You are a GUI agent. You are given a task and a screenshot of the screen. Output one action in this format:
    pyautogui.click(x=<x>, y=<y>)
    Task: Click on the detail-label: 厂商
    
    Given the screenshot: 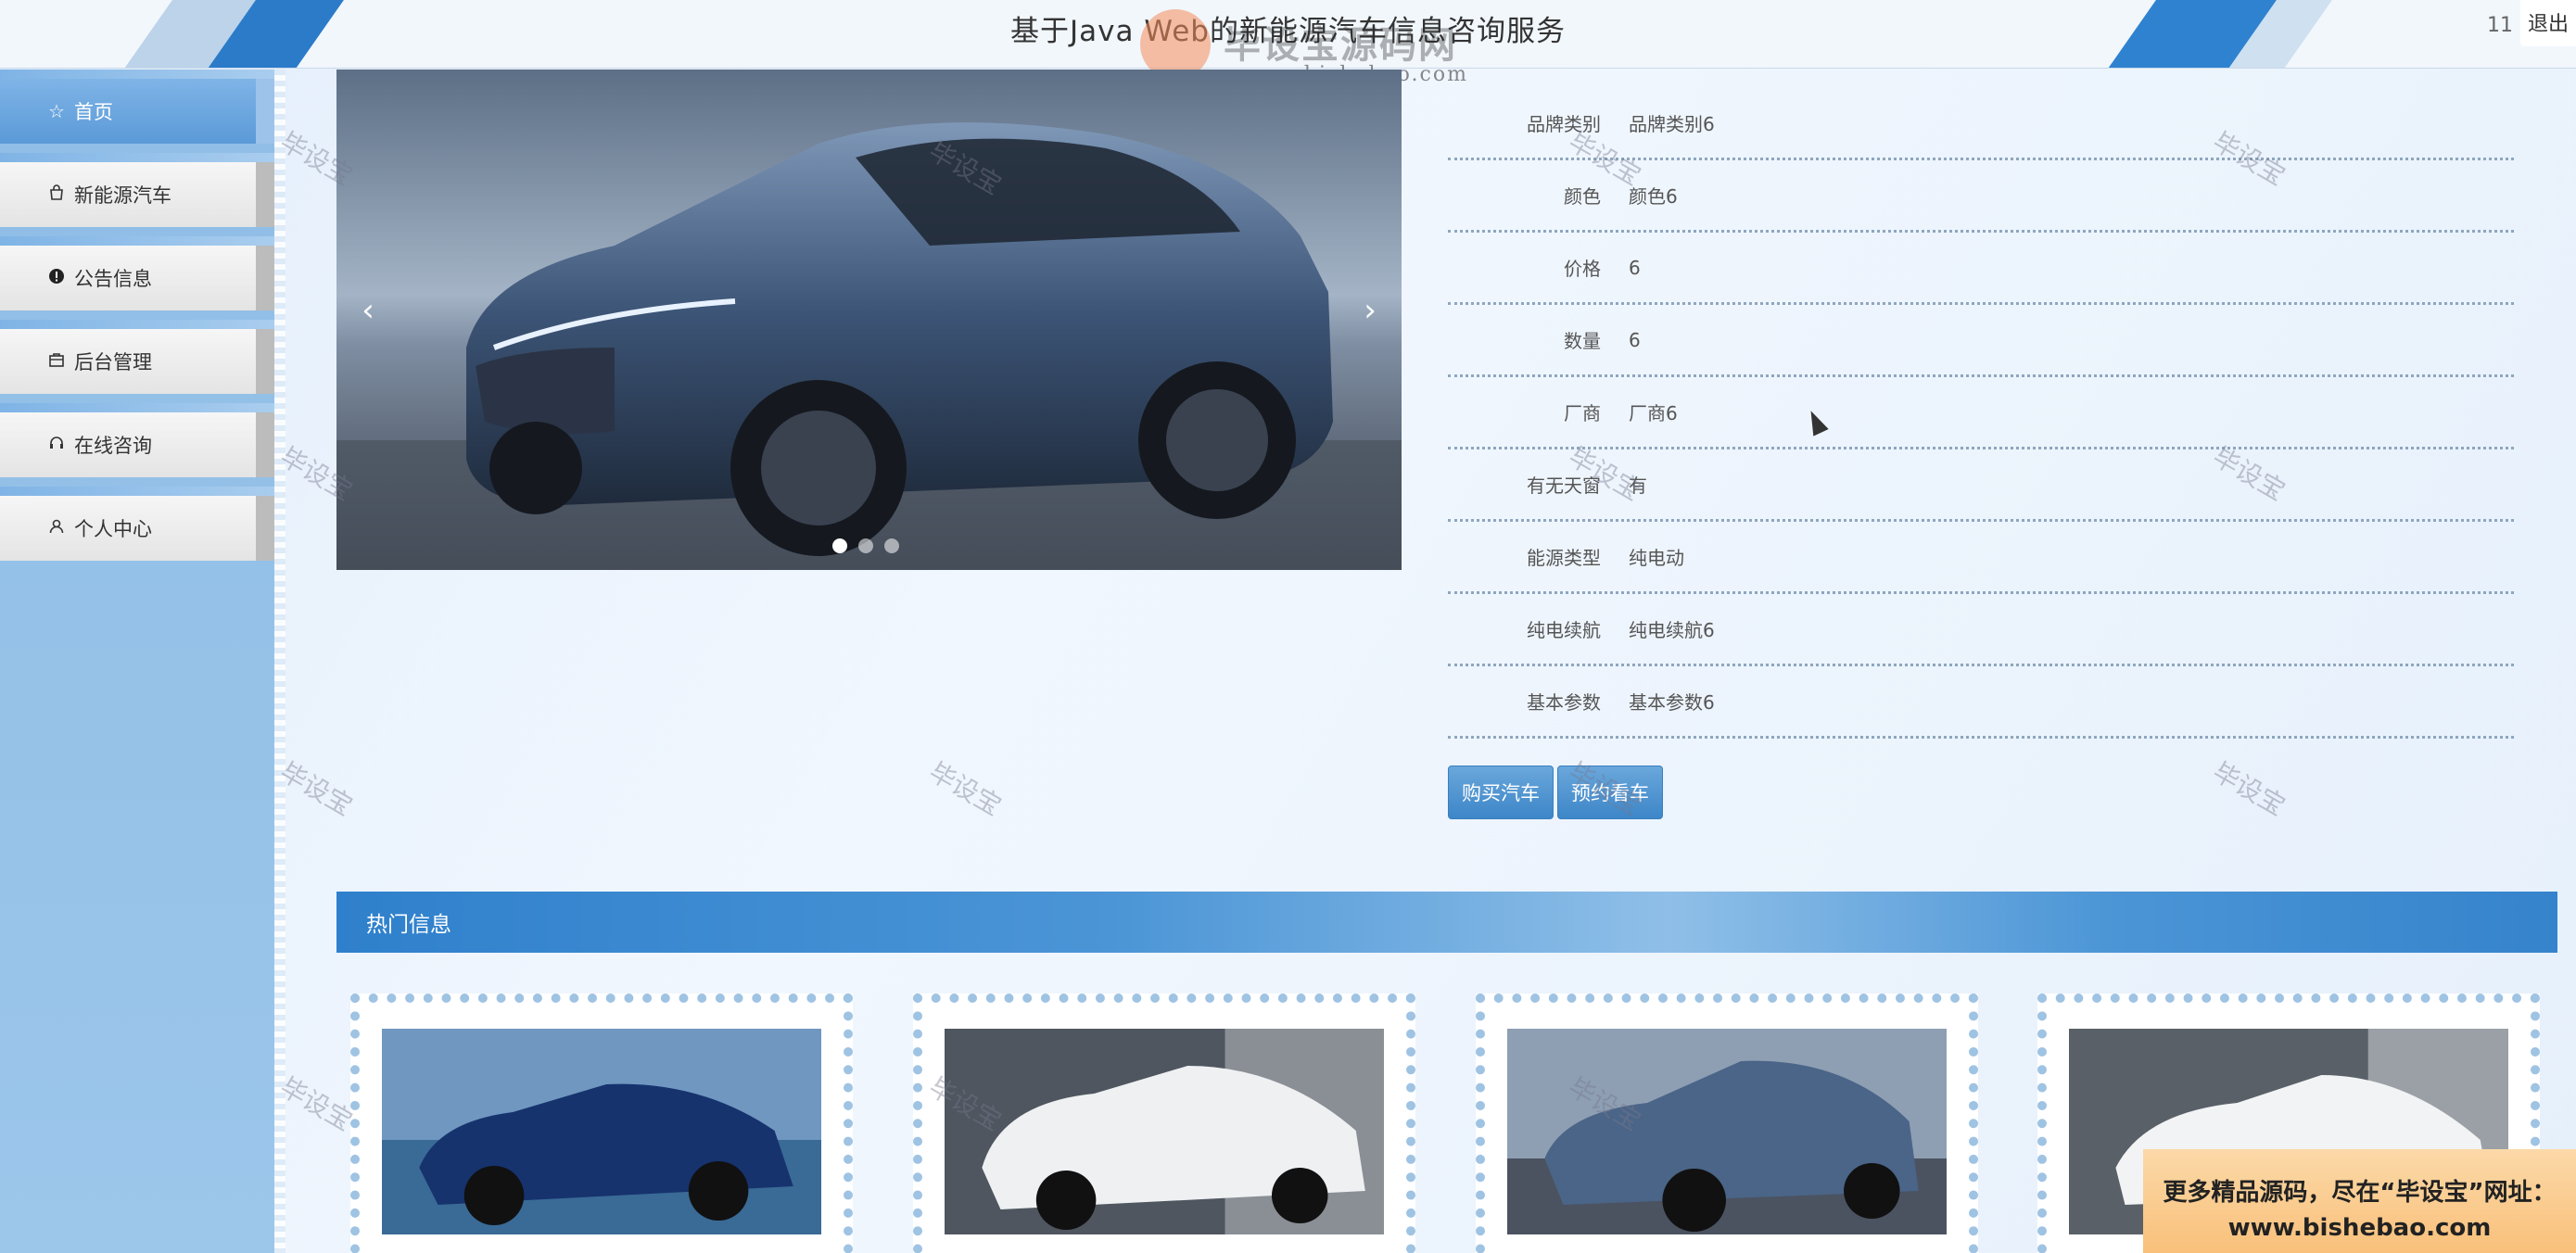 What is the action you would take?
    pyautogui.click(x=1582, y=413)
    